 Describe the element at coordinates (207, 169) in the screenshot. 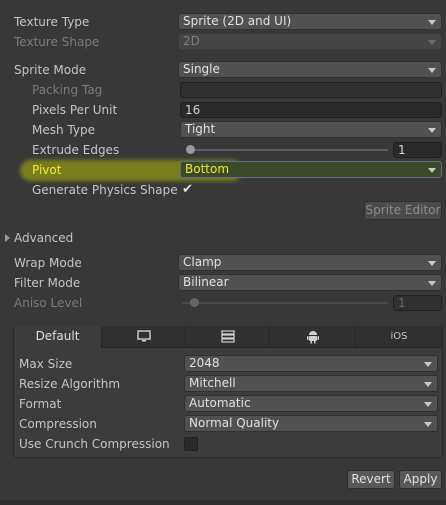

I see `pivot-value: Bottom` at that location.